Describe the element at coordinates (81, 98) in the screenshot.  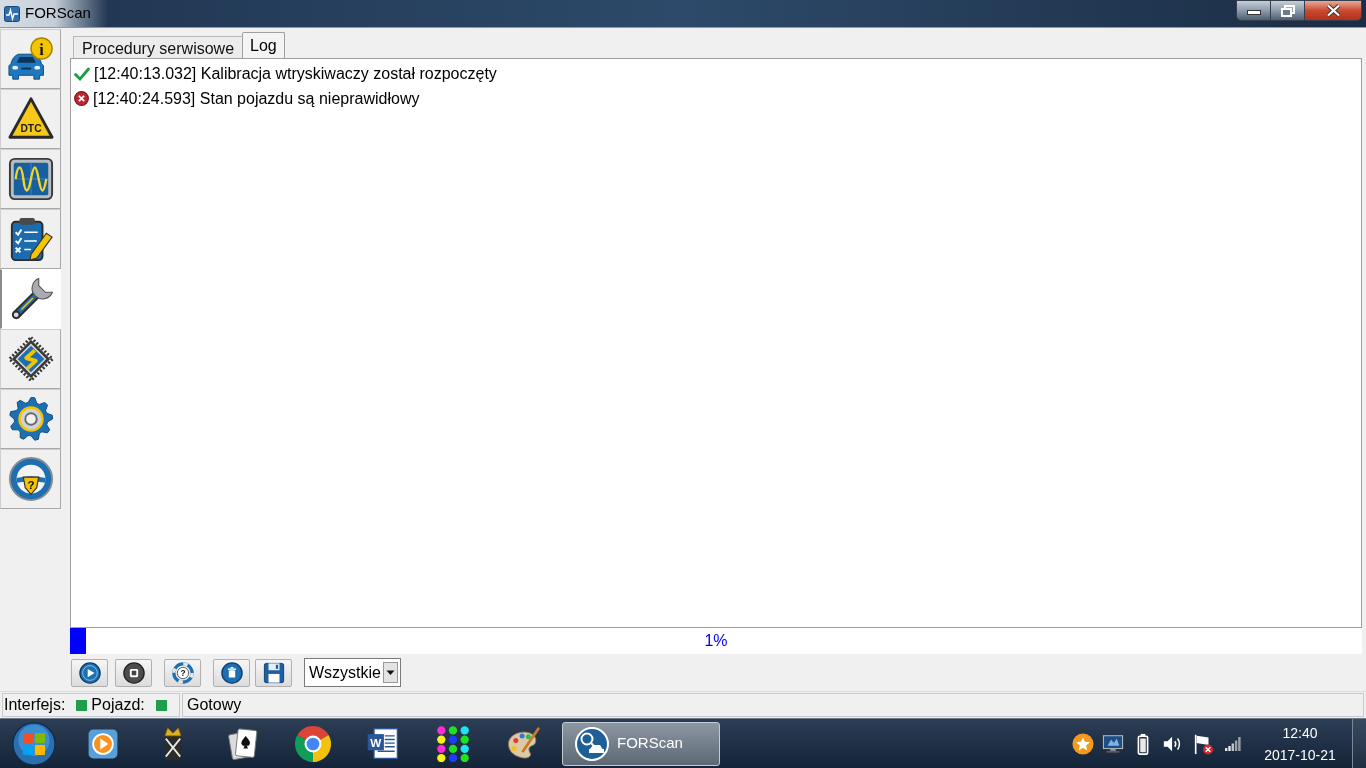
I see `error-icon` at that location.